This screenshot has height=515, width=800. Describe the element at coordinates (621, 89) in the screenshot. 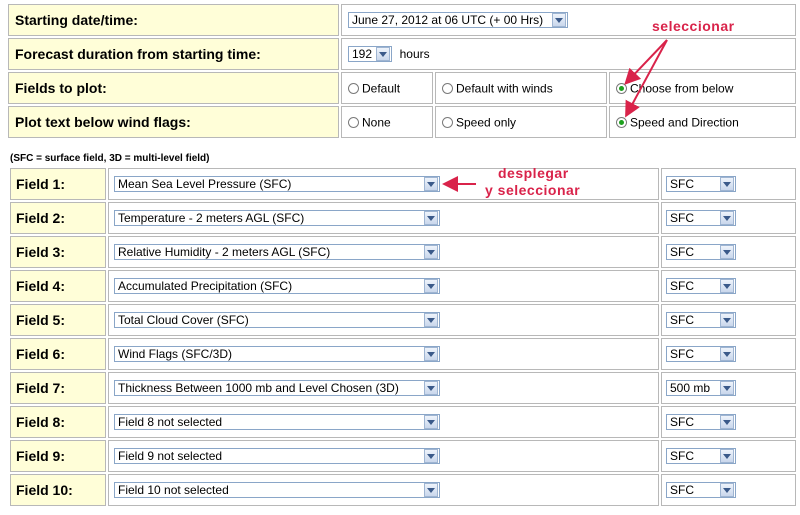

I see `radio-choose-from-below` at that location.